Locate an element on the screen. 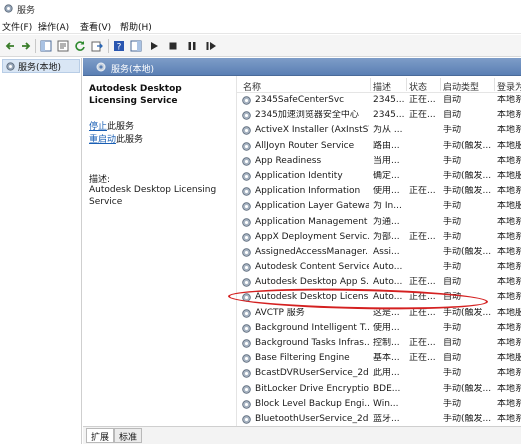 Image resolution: width=521 pixels, height=444 pixels. show-tree-icon is located at coordinates (46, 46).